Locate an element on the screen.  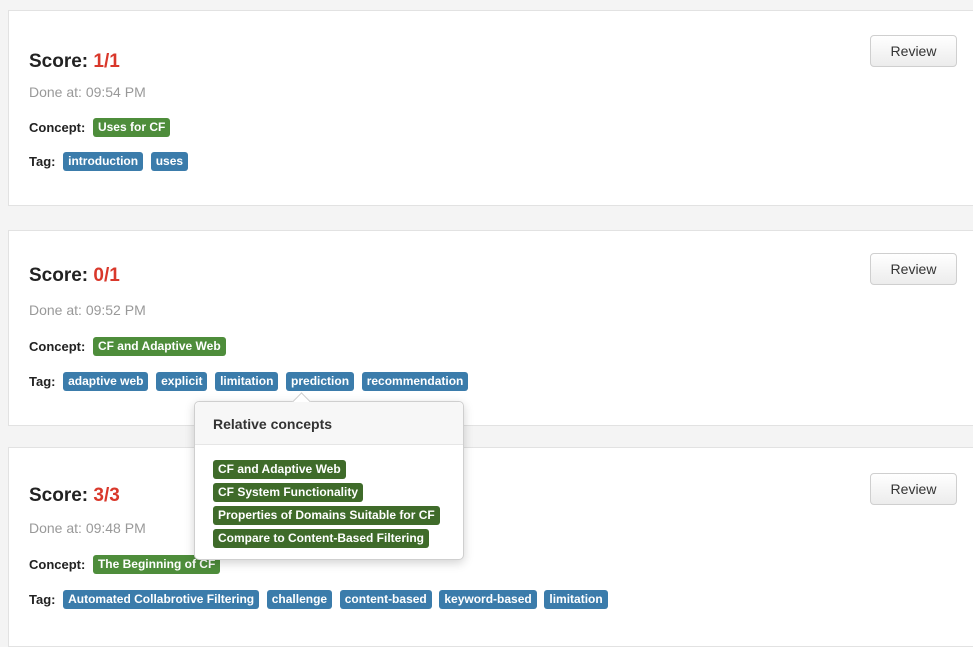
tag-badge: explicit is located at coordinates (182, 381).